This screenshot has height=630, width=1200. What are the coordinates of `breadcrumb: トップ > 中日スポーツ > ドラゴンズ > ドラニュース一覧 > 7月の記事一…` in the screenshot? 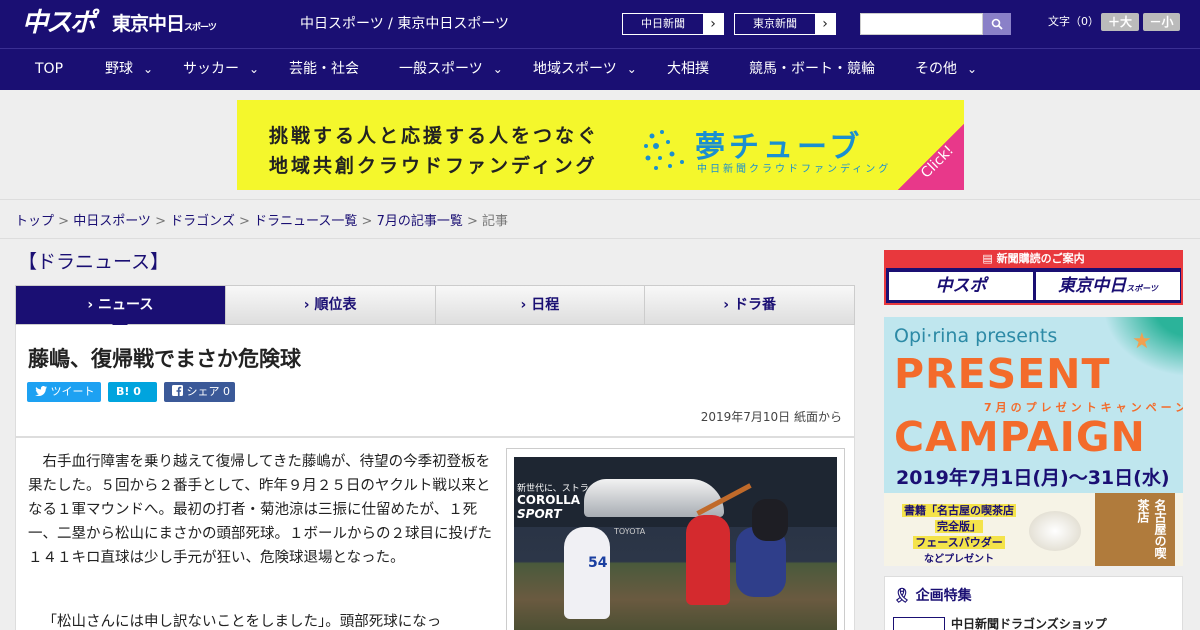 It's located at (261, 219).